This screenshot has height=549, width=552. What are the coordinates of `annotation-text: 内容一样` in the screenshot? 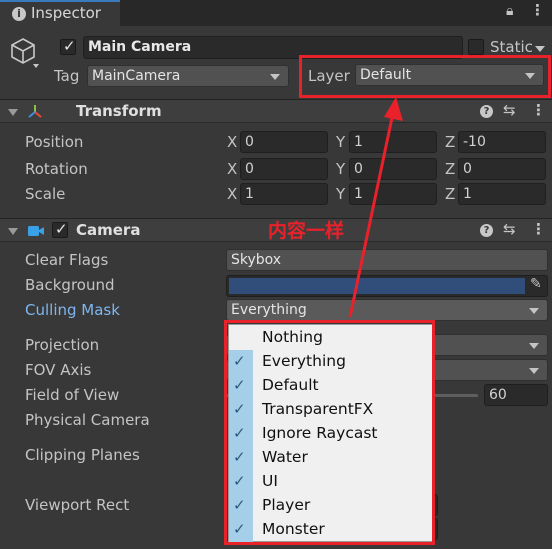 It's located at (306, 231).